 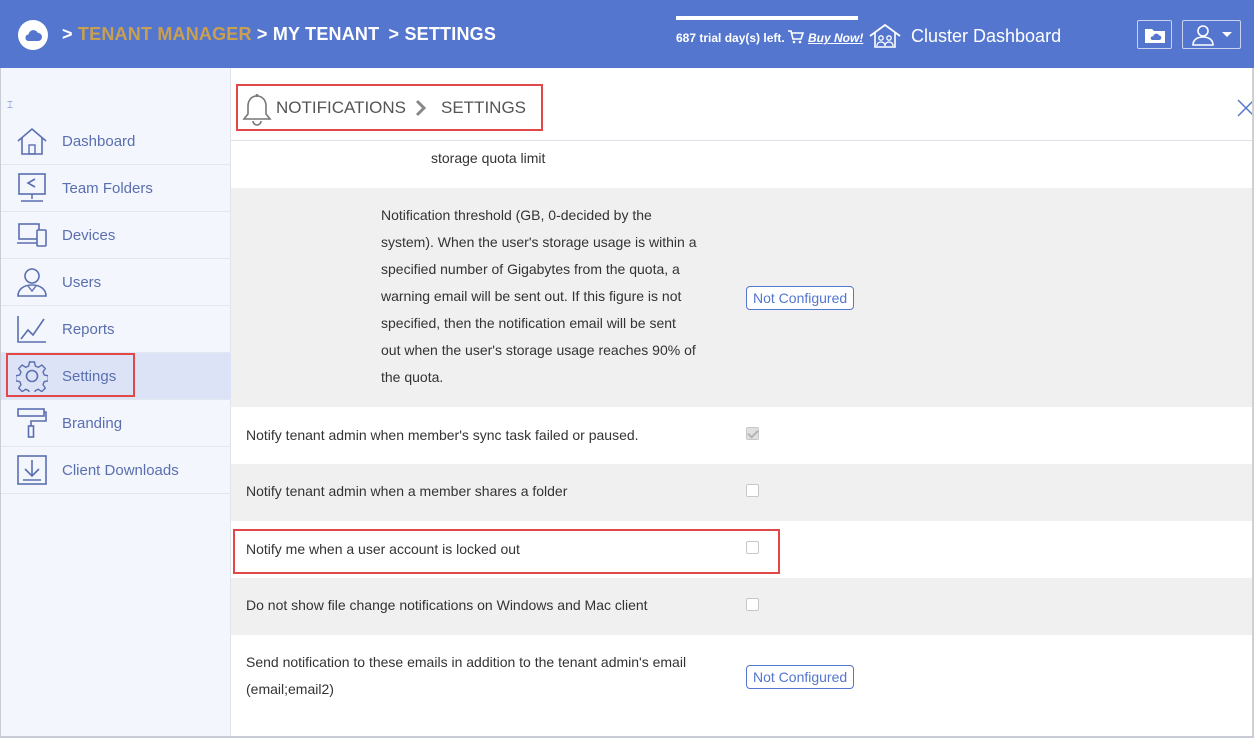 What do you see at coordinates (70, 375) in the screenshot?
I see `highlight-box-settings` at bounding box center [70, 375].